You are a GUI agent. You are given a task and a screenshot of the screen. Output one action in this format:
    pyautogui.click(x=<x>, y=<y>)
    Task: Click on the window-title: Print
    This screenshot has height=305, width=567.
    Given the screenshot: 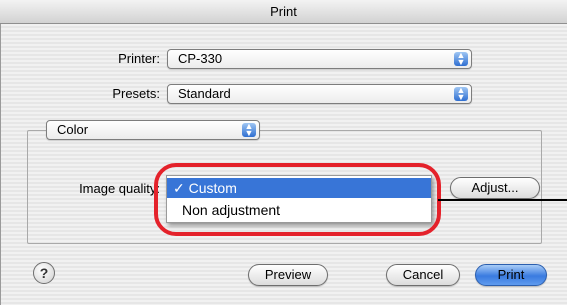 What is the action you would take?
    pyautogui.click(x=283, y=11)
    